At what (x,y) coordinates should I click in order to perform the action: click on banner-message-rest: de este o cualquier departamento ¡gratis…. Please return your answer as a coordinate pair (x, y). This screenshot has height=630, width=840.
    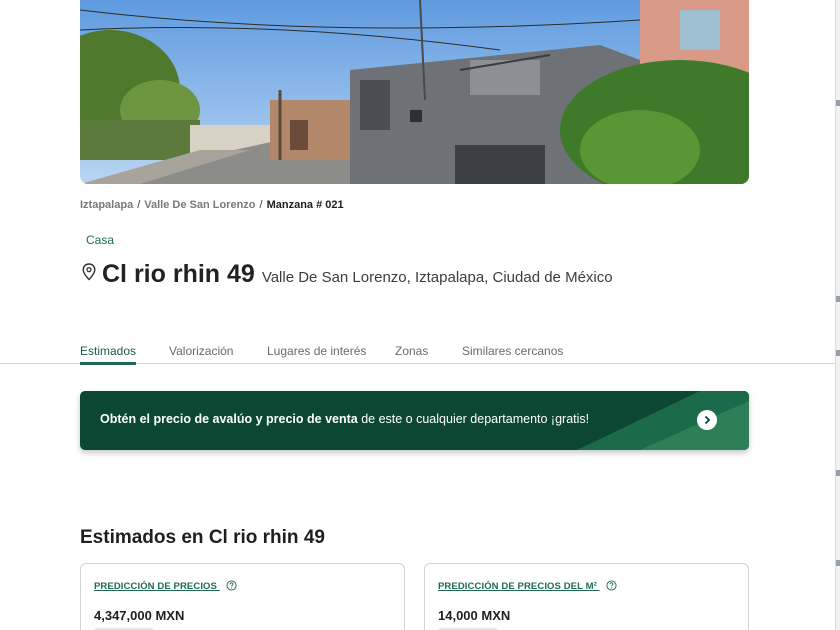
    Looking at the image, I should click on (473, 419).